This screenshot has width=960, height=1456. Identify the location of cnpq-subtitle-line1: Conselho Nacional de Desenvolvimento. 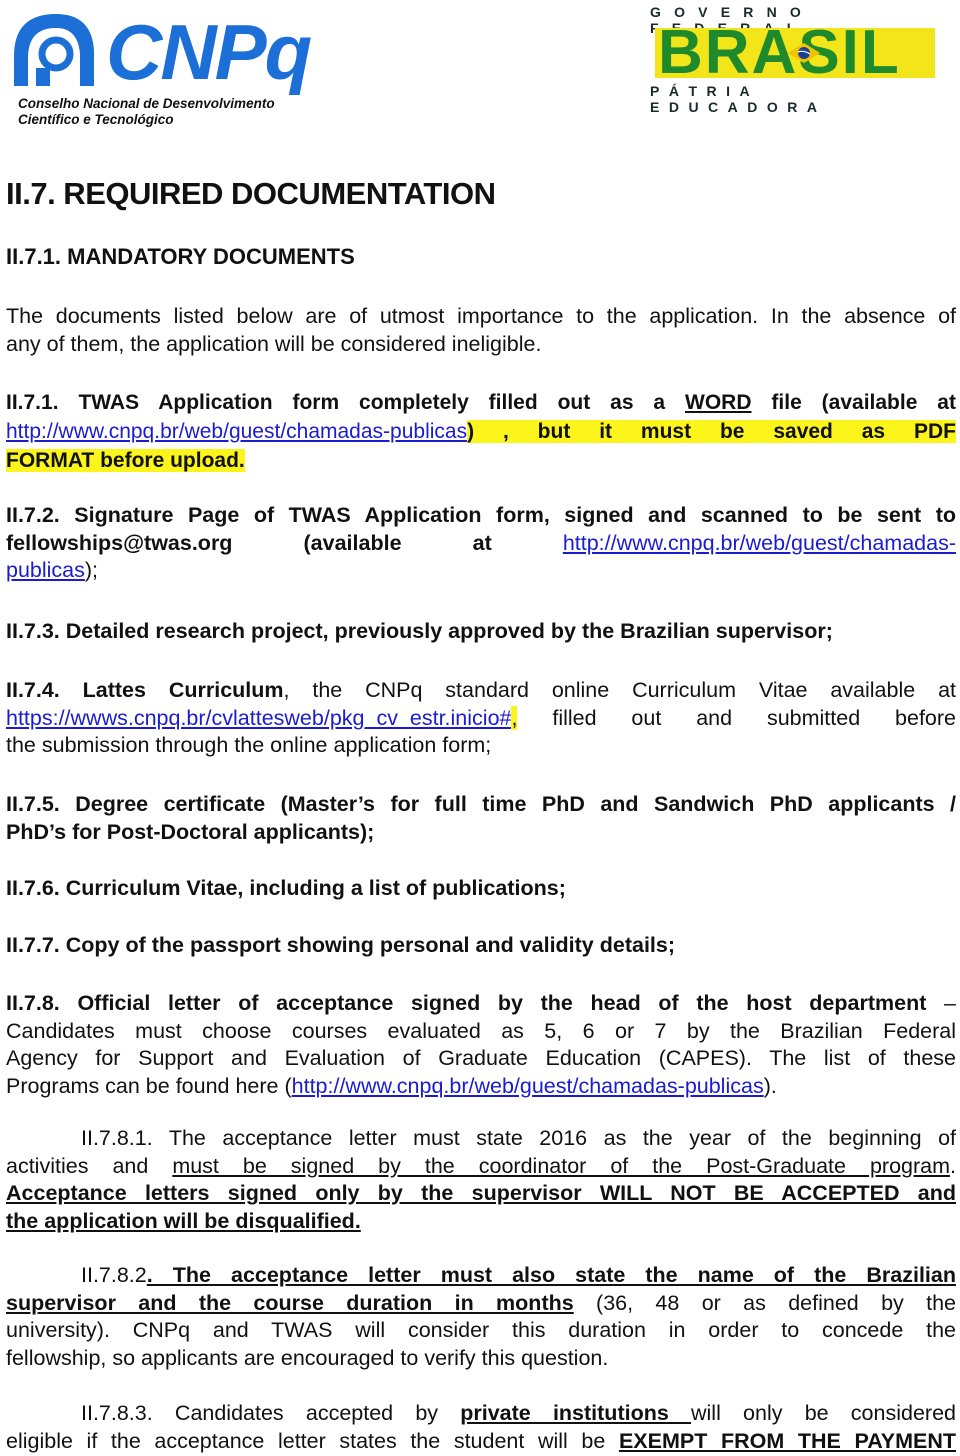
(146, 103).